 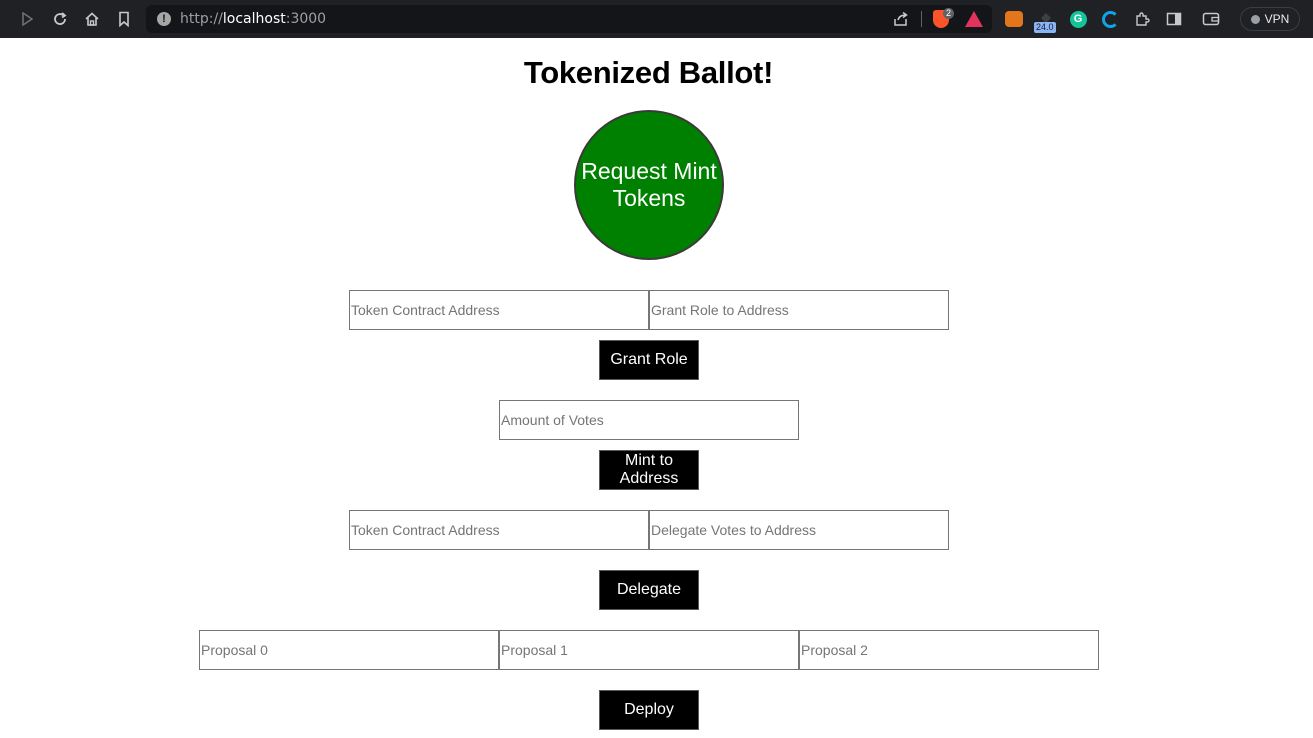 I want to click on url-host: localhost, so click(x=254, y=19).